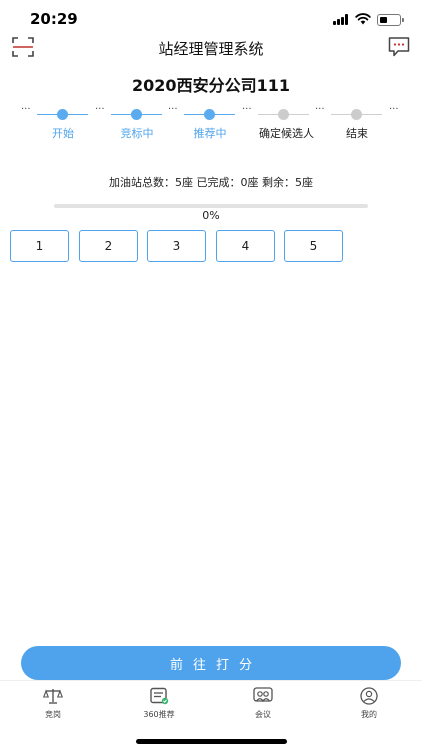 The width and height of the screenshot is (422, 750). I want to click on station-button-3: 3, so click(176, 246).